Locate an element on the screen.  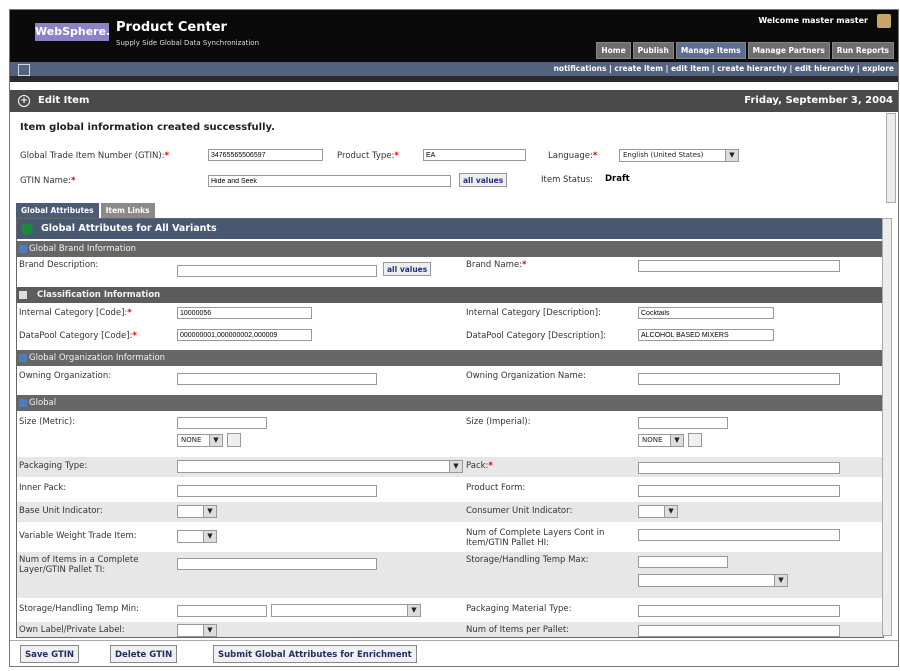
inner-pack-input is located at coordinates (277, 491).